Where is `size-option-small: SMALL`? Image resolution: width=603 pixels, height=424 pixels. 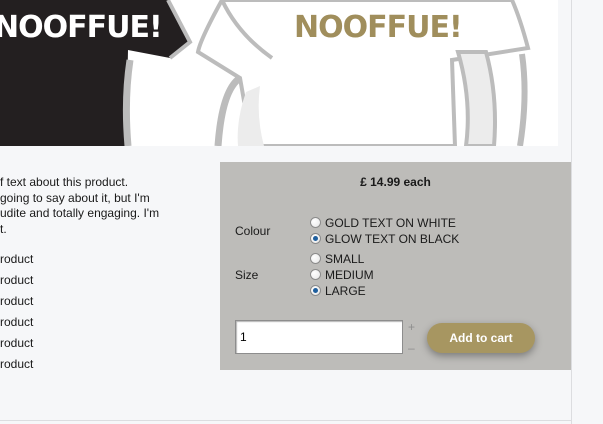
size-option-small: SMALL is located at coordinates (337, 258).